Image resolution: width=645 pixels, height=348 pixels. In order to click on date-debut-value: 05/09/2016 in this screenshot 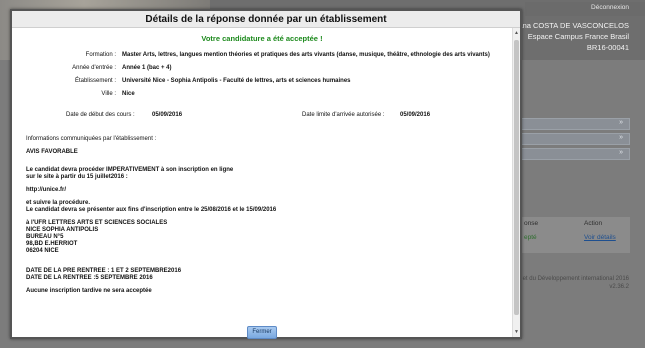, I will do `click(167, 115)`.